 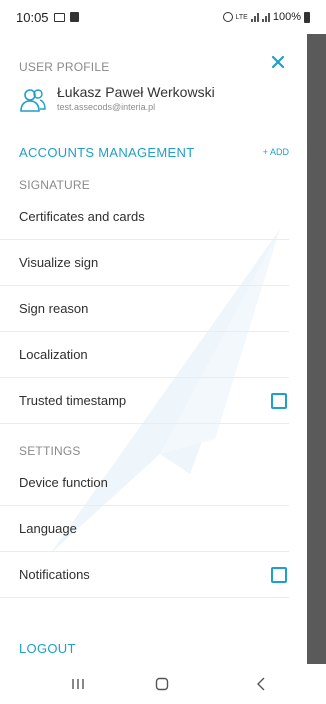 I want to click on status-right: LTE 100%, so click(x=266, y=17).